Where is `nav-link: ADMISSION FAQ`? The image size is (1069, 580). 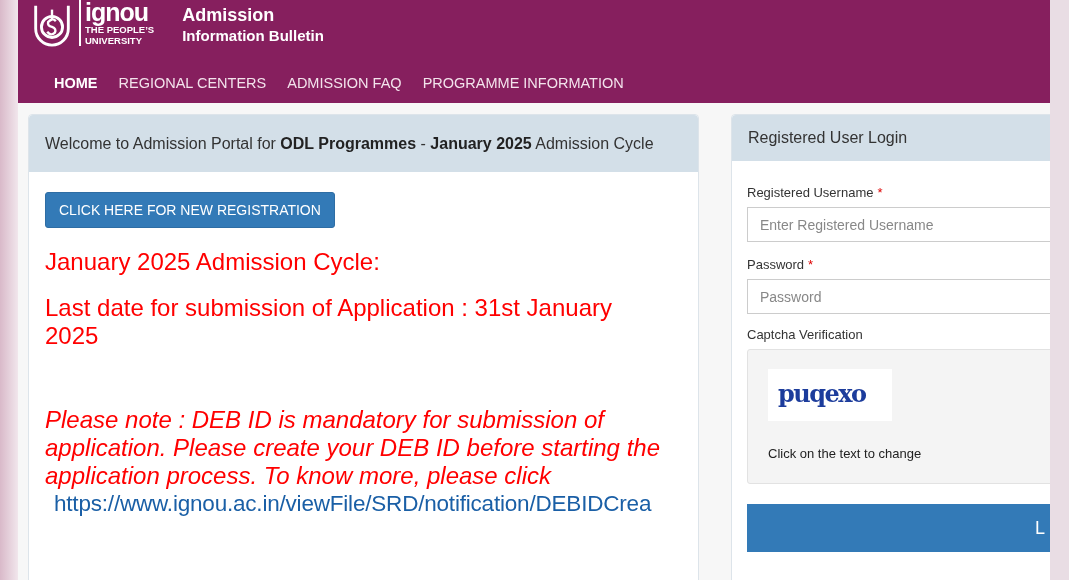
nav-link: ADMISSION FAQ is located at coordinates (344, 83).